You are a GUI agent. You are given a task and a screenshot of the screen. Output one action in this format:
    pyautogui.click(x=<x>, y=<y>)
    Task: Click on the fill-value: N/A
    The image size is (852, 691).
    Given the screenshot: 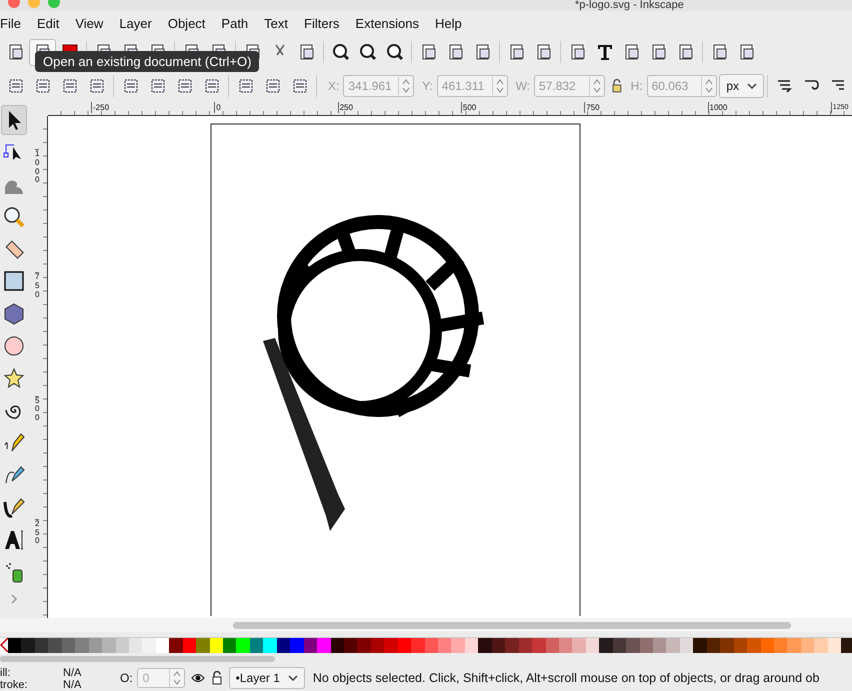 What is the action you would take?
    pyautogui.click(x=72, y=672)
    